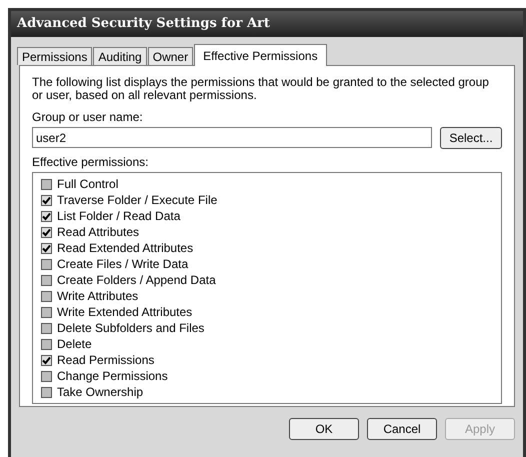  What do you see at coordinates (402, 429) in the screenshot?
I see `dialog-button: Cancel` at bounding box center [402, 429].